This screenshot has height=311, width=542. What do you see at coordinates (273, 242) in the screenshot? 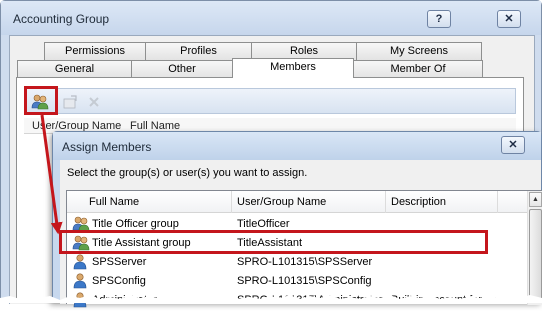
I see `callout-box-selected-row` at bounding box center [273, 242].